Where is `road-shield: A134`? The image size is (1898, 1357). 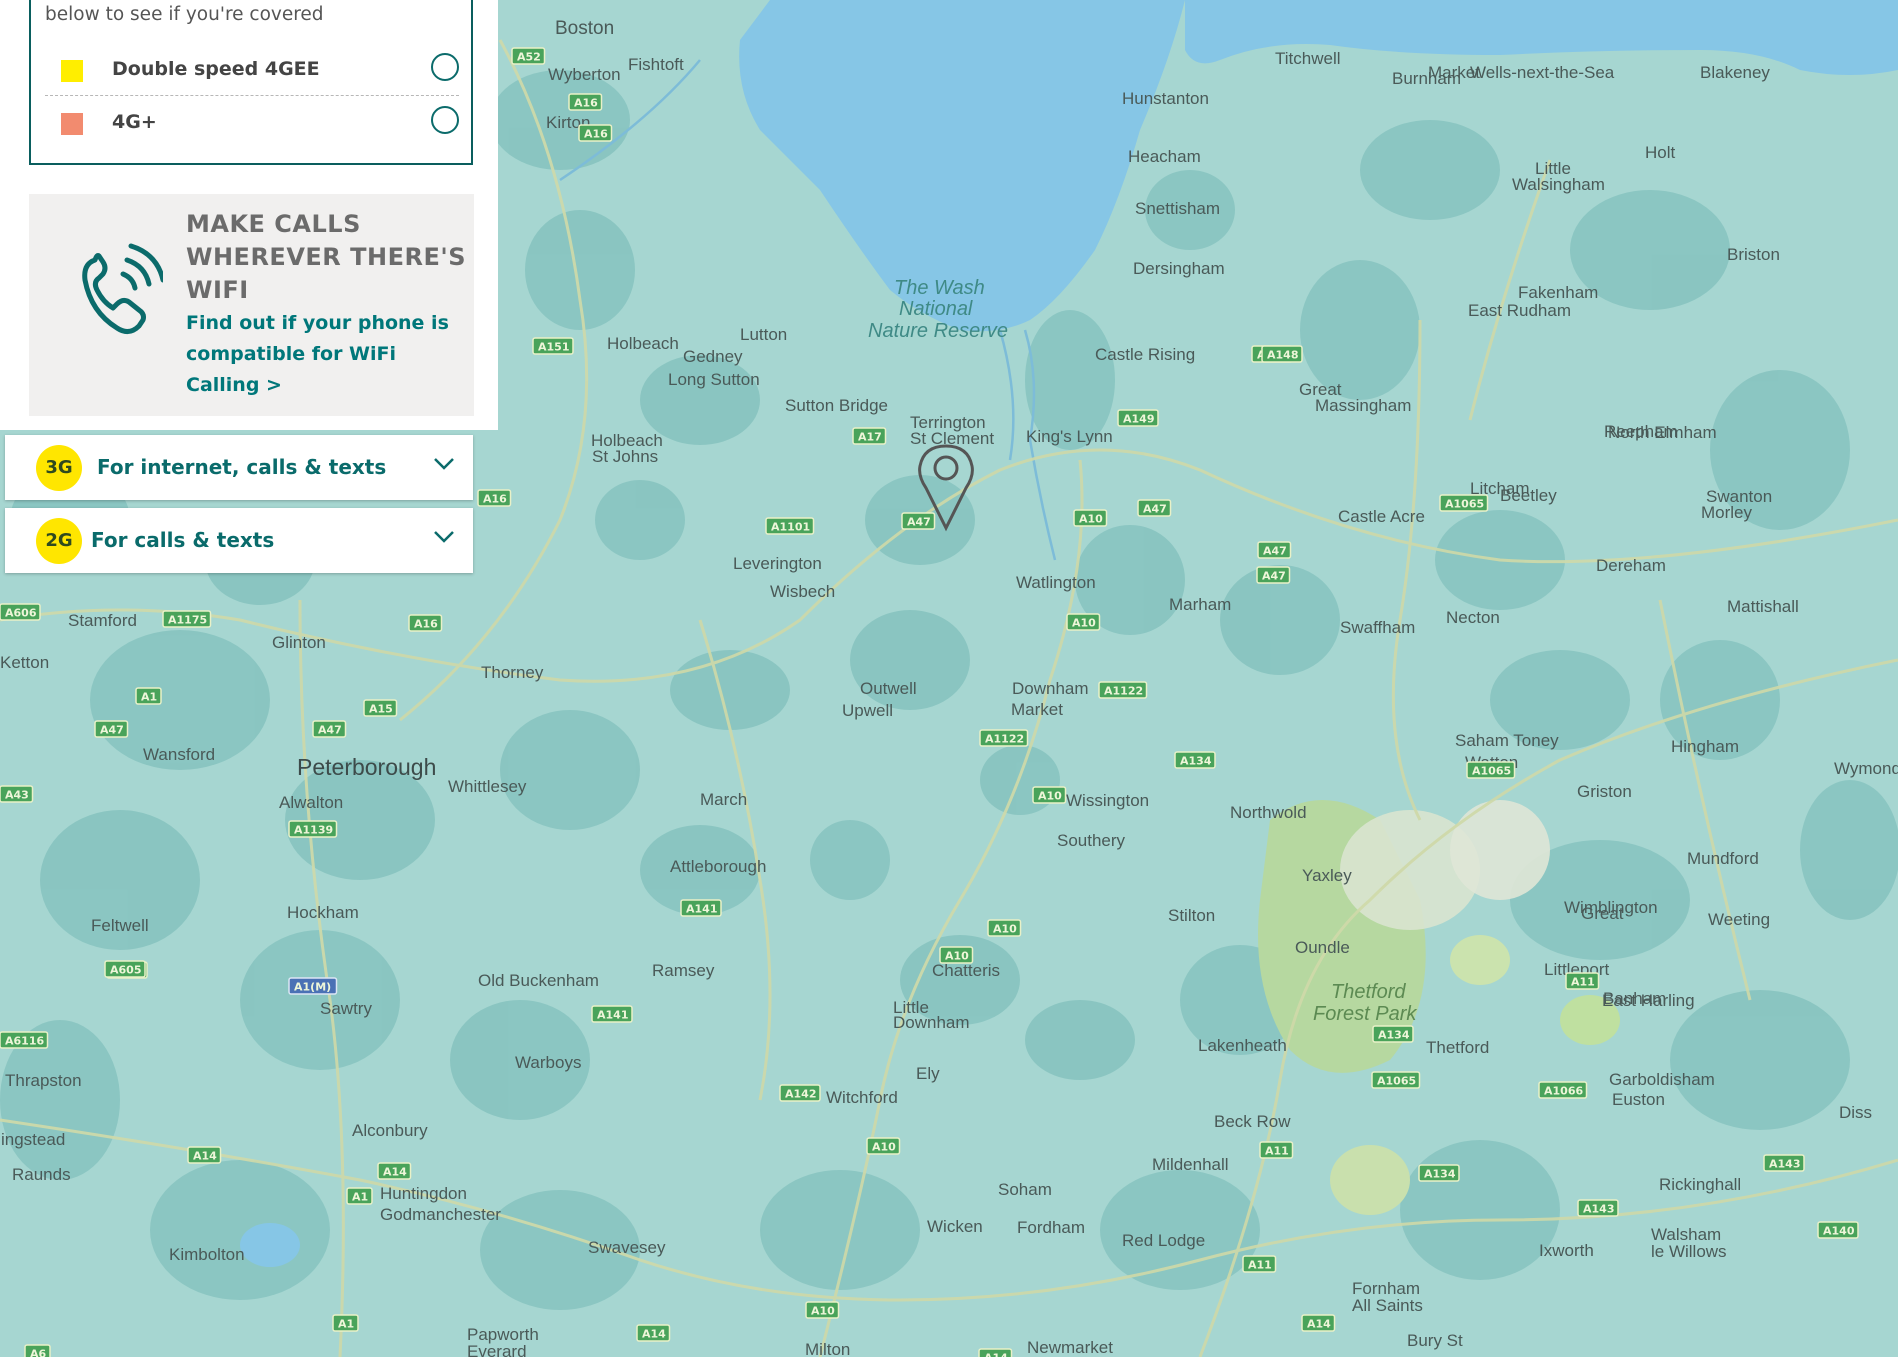 road-shield: A134 is located at coordinates (1195, 760).